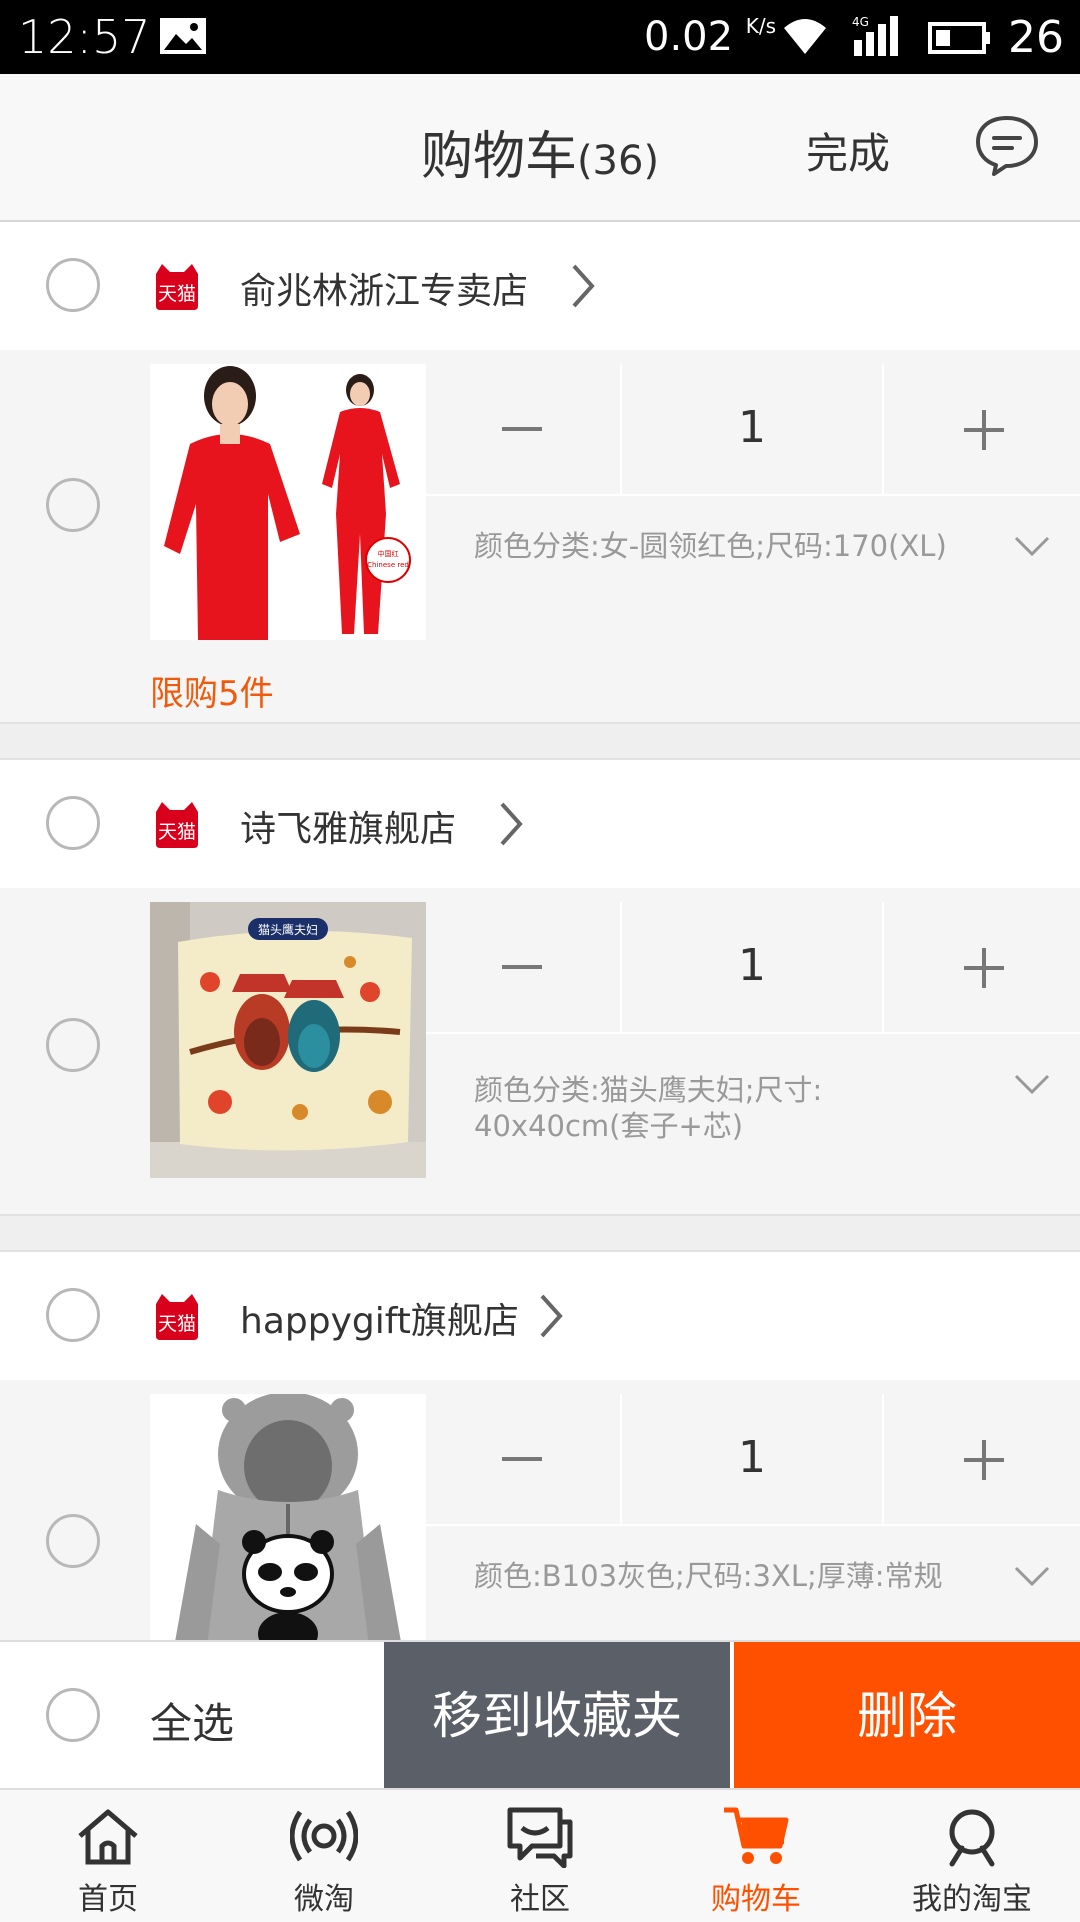 This screenshot has width=1080, height=1922. I want to click on tab-label: 购物车, so click(756, 1899).